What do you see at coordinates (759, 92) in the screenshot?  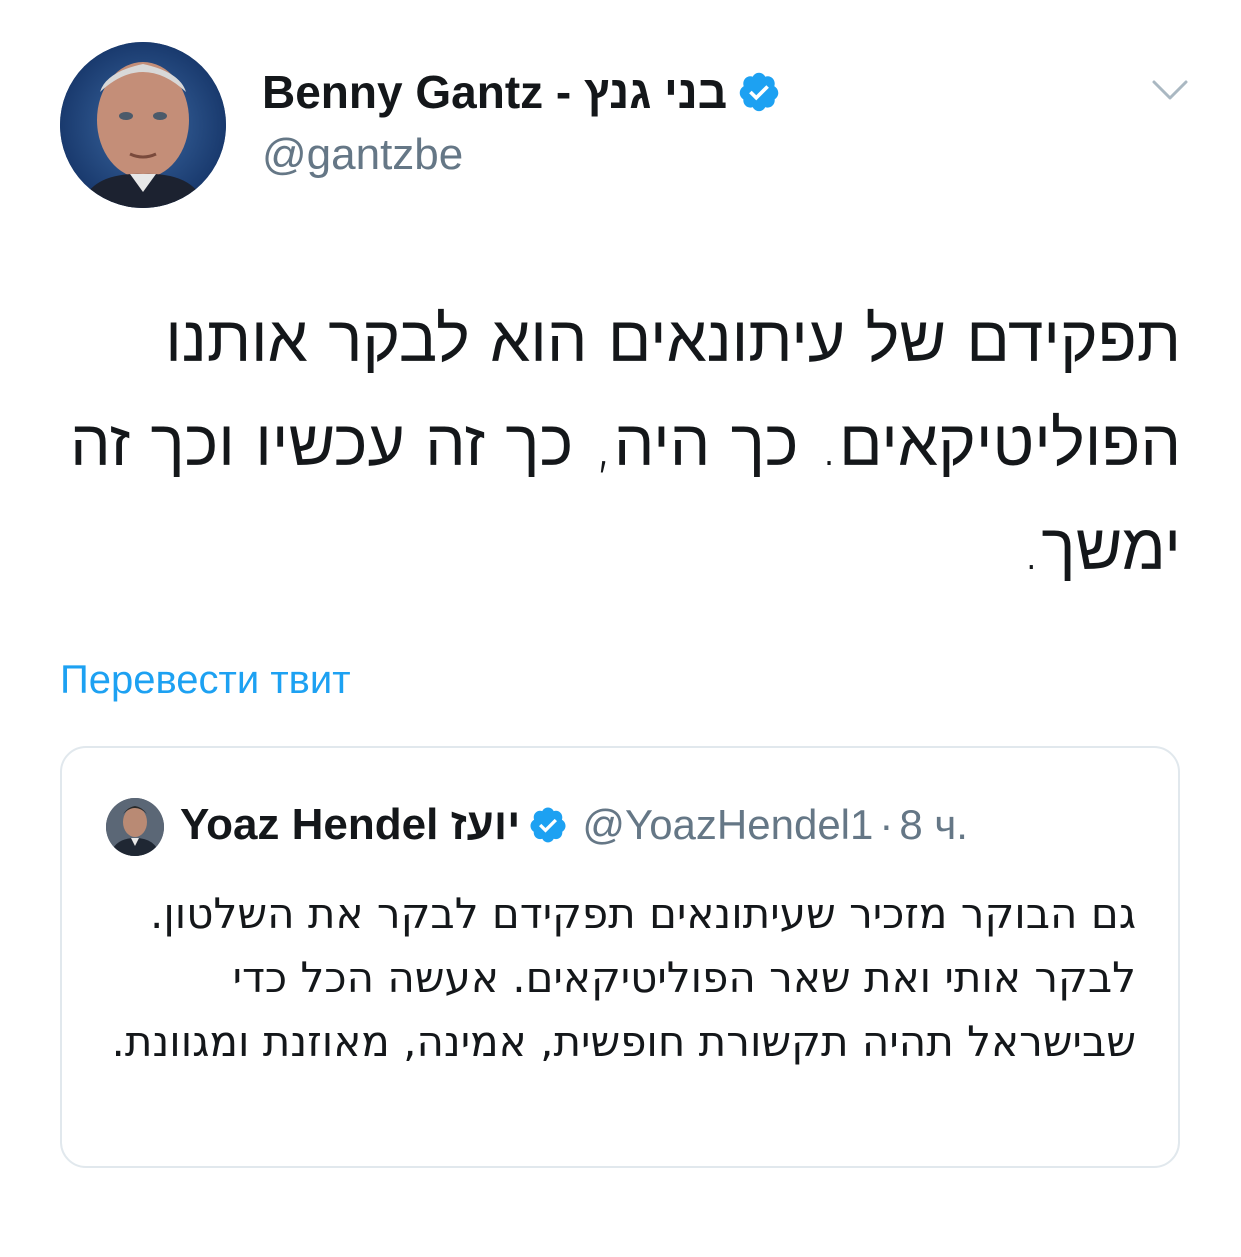 I see `verified-badge-icon` at bounding box center [759, 92].